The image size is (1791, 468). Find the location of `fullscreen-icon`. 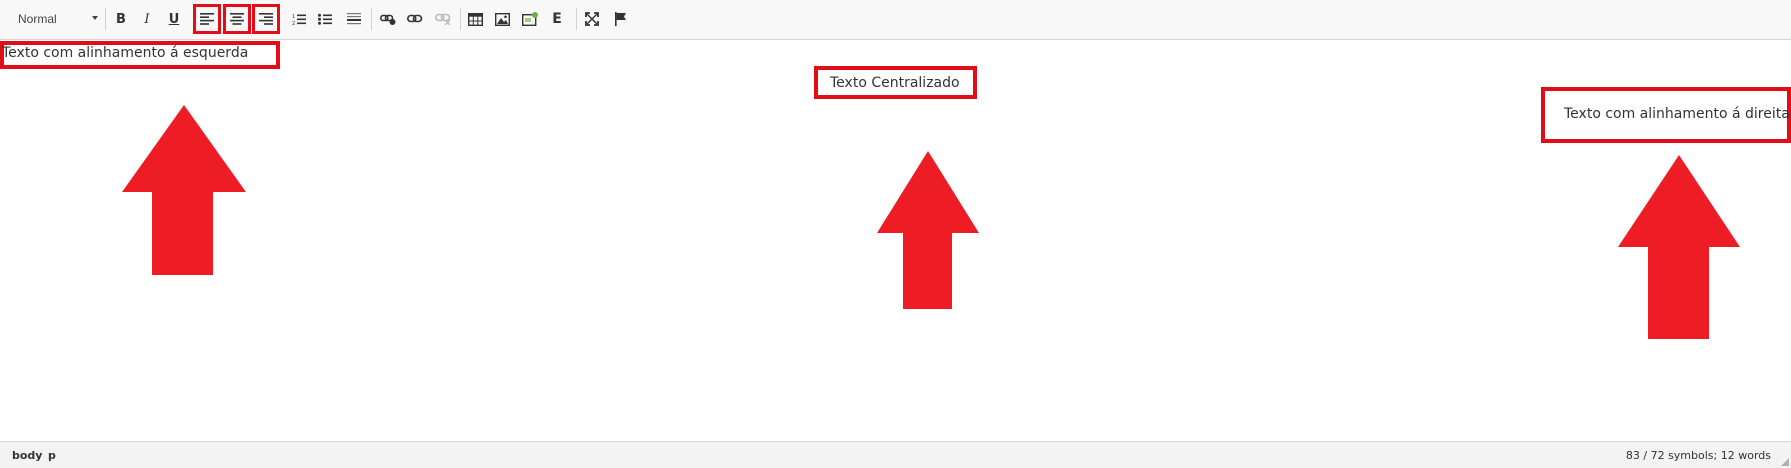

fullscreen-icon is located at coordinates (592, 19).